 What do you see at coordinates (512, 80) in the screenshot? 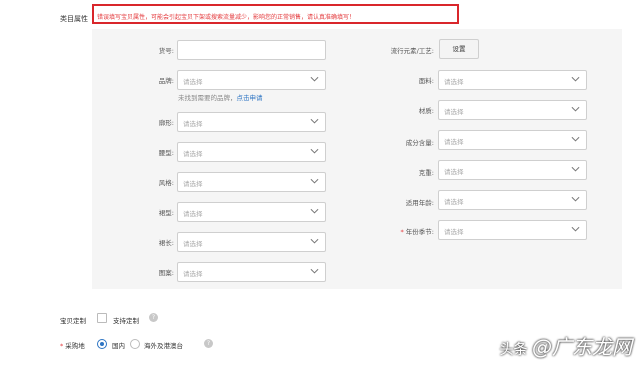
I see `fabric-select: 请选择` at bounding box center [512, 80].